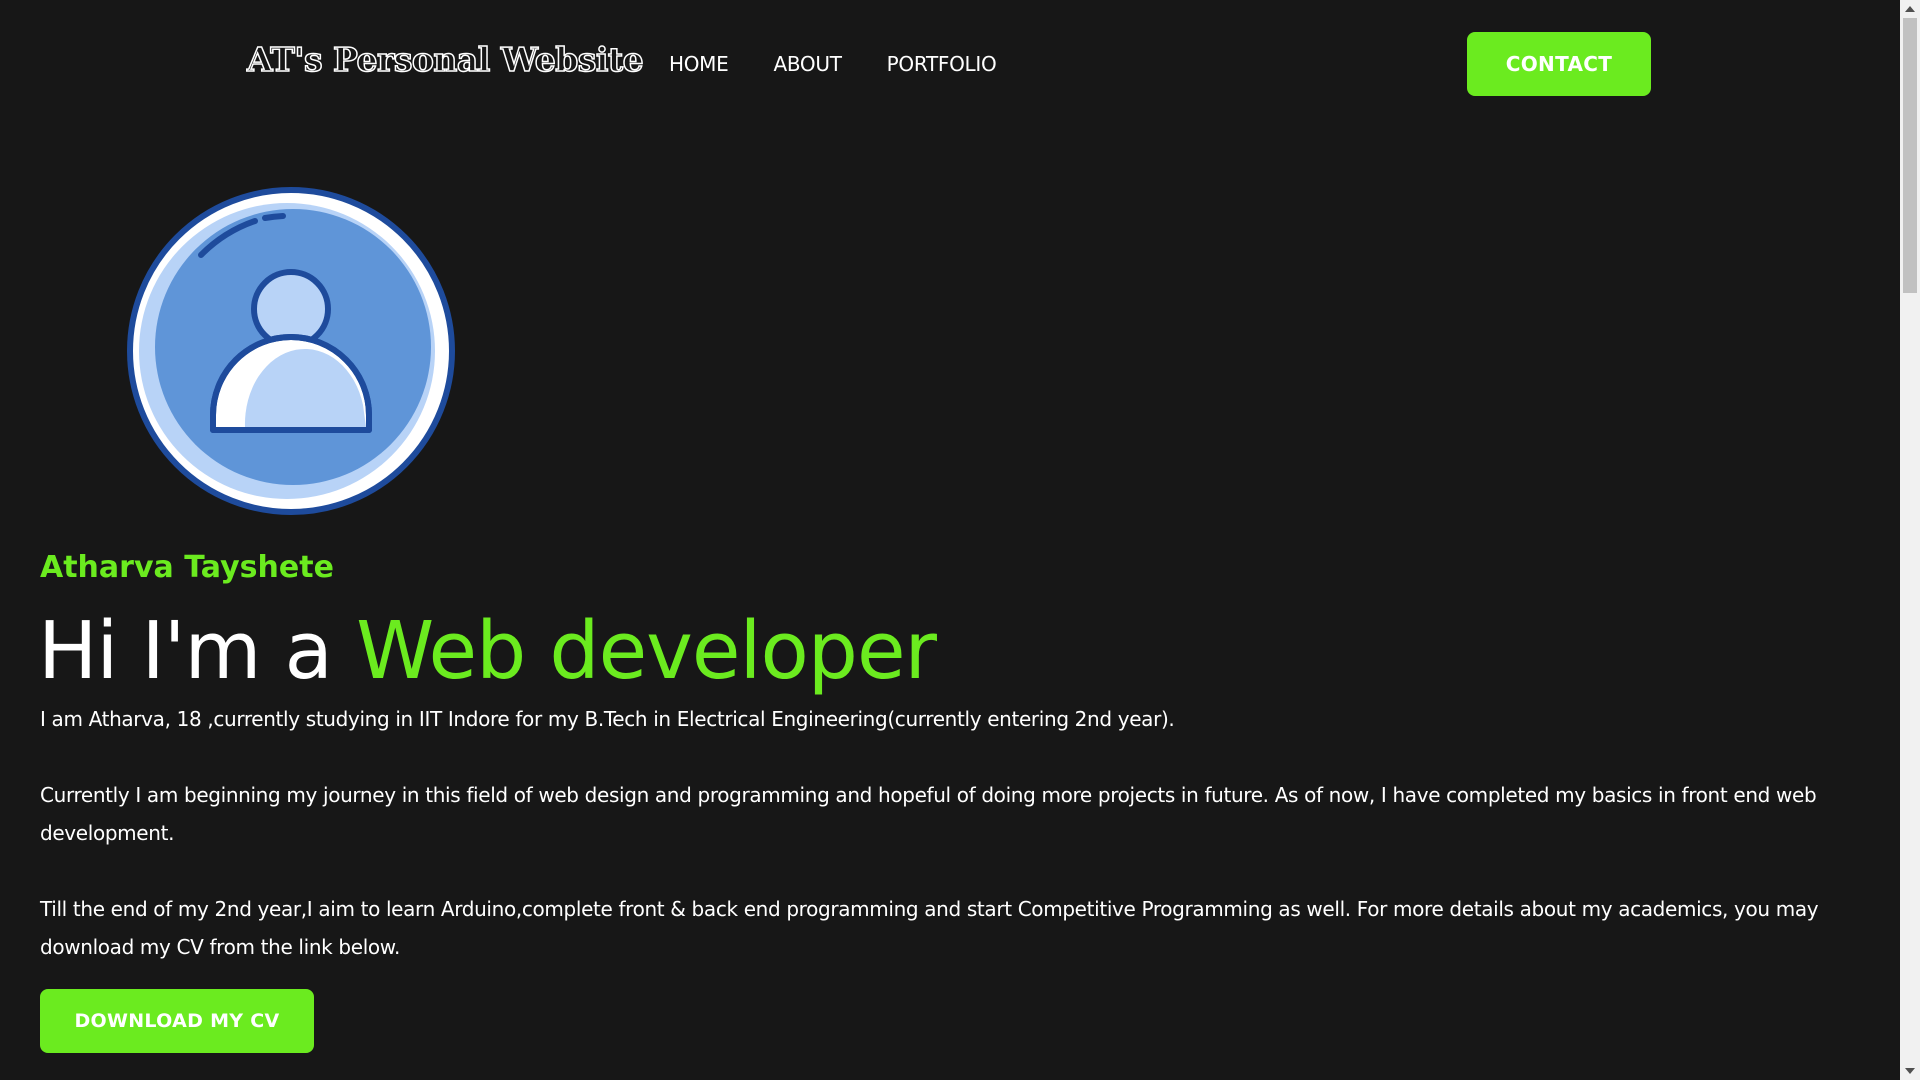 The width and height of the screenshot is (1920, 1080). What do you see at coordinates (177, 1021) in the screenshot?
I see `download-cv-button: DOWNLOAD MY CV` at bounding box center [177, 1021].